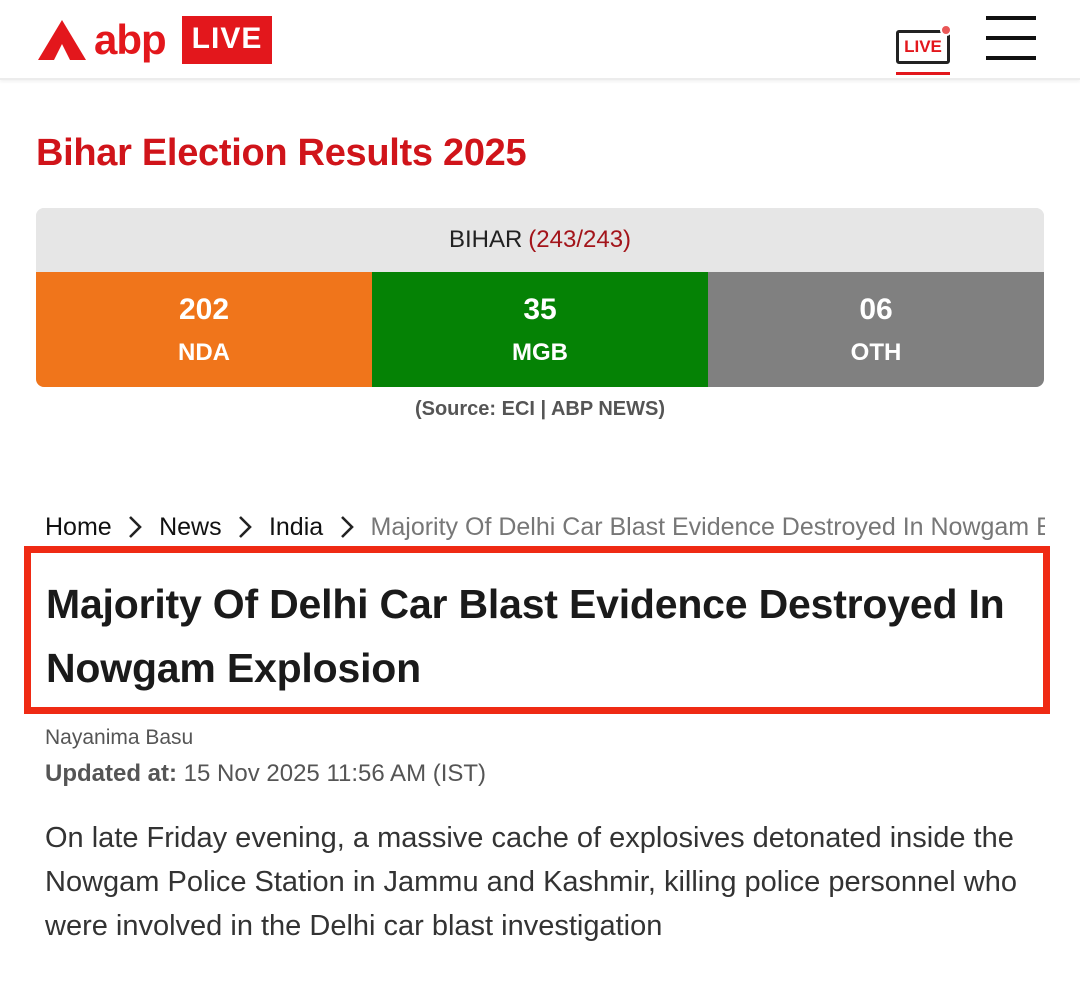 The height and width of the screenshot is (981, 1080). I want to click on party-tally-row: 202 NDA 35 MGB 06 OTH, so click(540, 329).